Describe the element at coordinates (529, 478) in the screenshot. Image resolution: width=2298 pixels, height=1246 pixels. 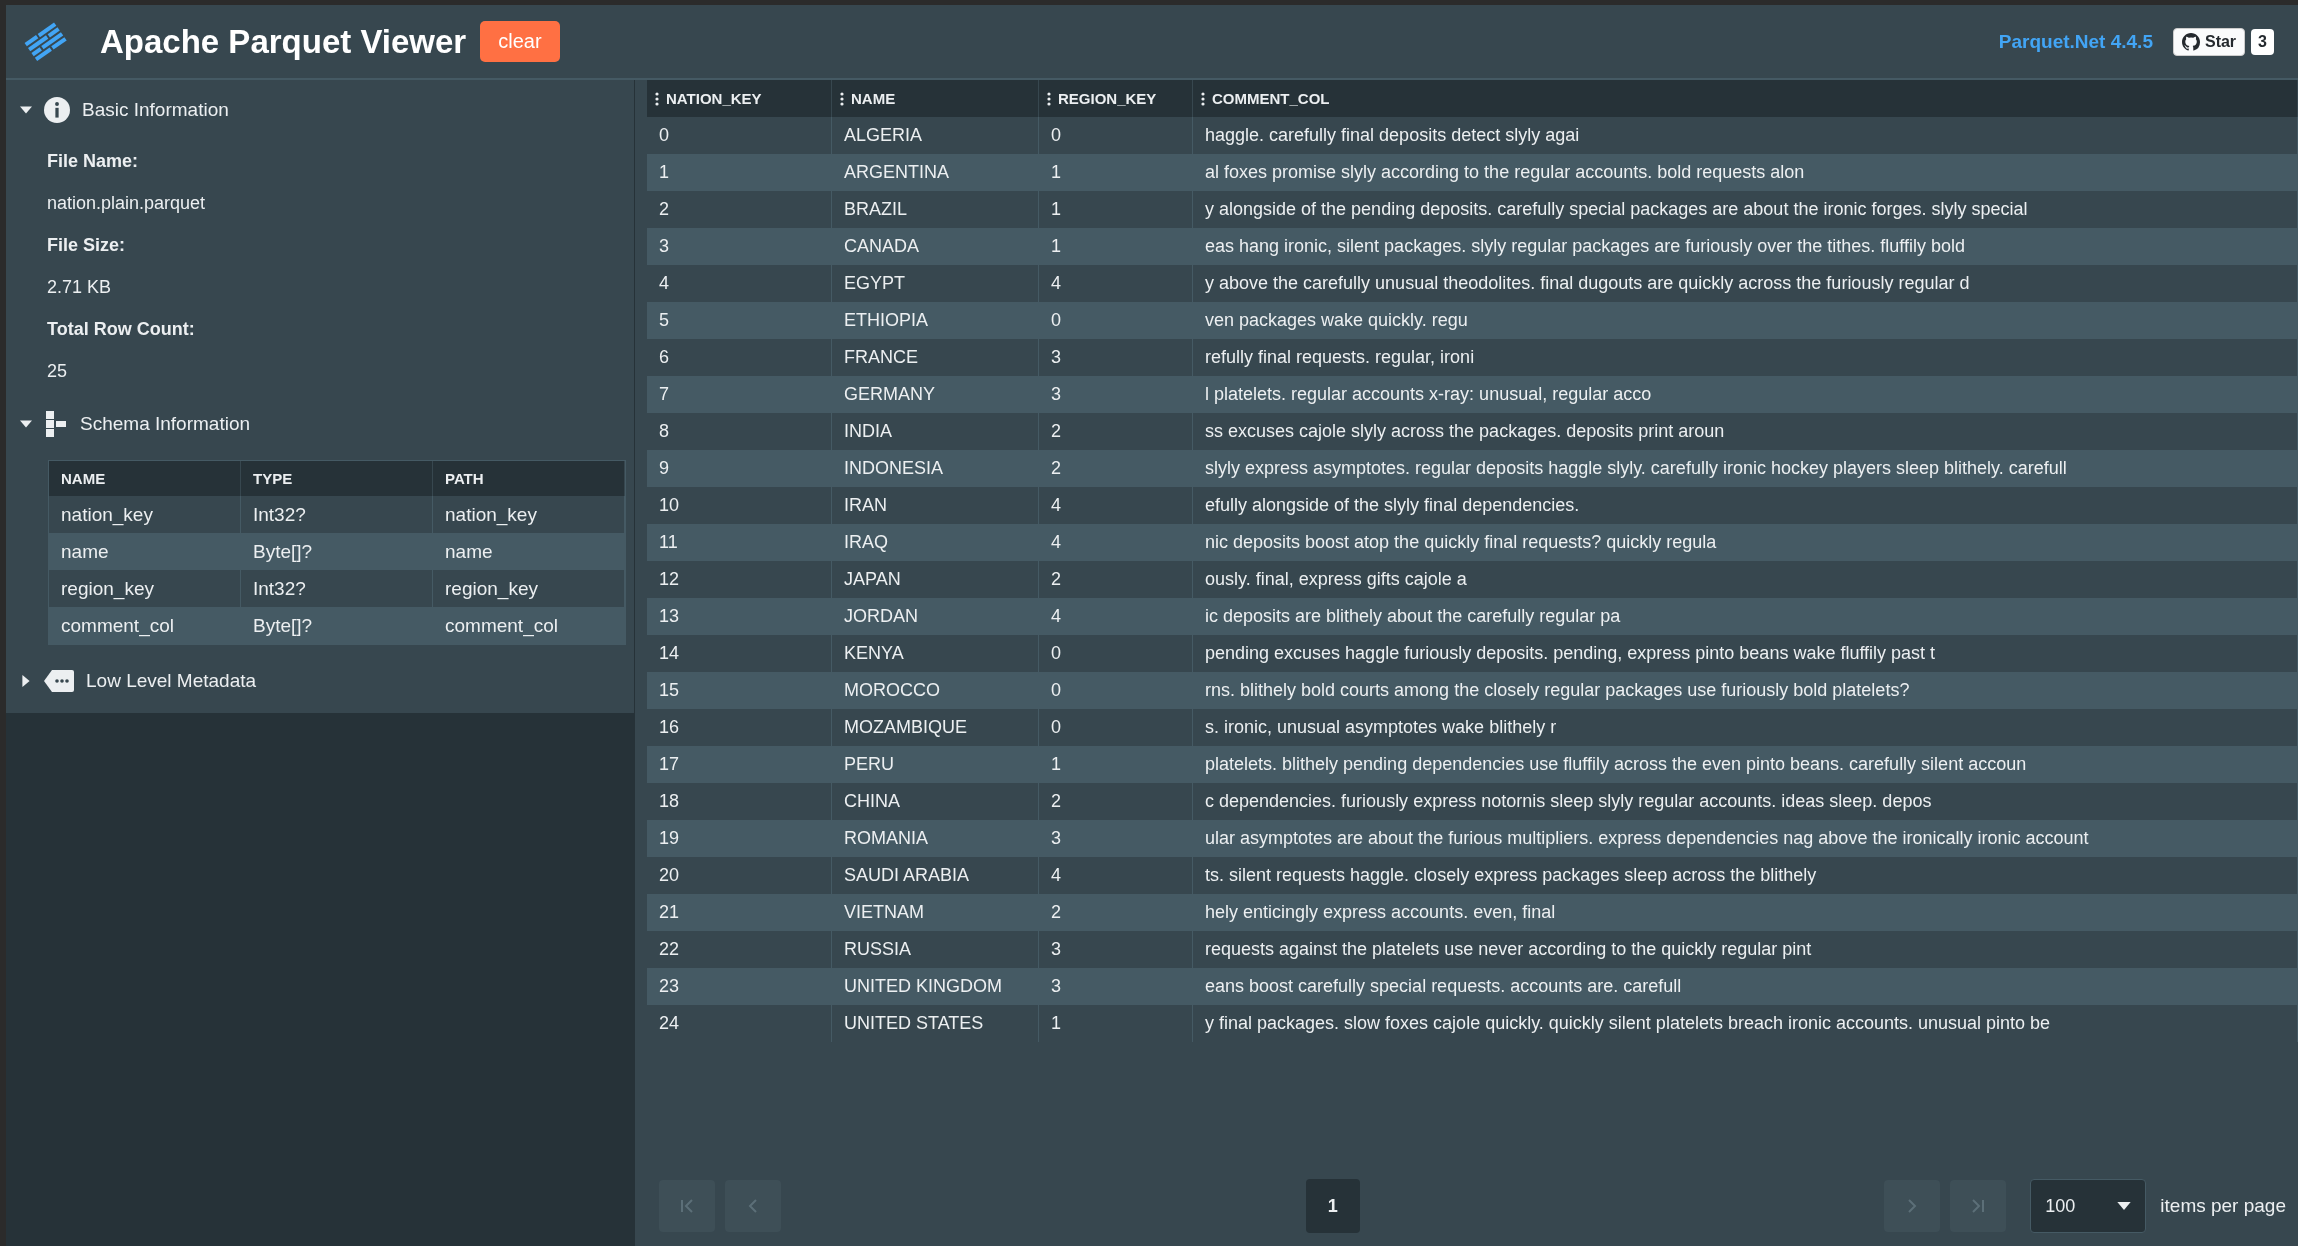
I see `column-header: PATH` at that location.